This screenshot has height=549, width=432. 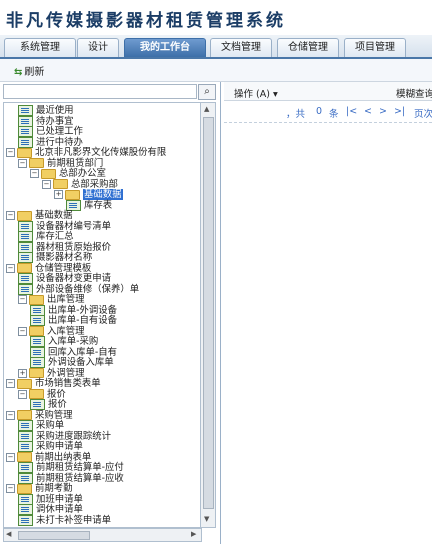 What do you see at coordinates (59, 142) in the screenshot?
I see `tree-node-label: 进行中待办` at bounding box center [59, 142].